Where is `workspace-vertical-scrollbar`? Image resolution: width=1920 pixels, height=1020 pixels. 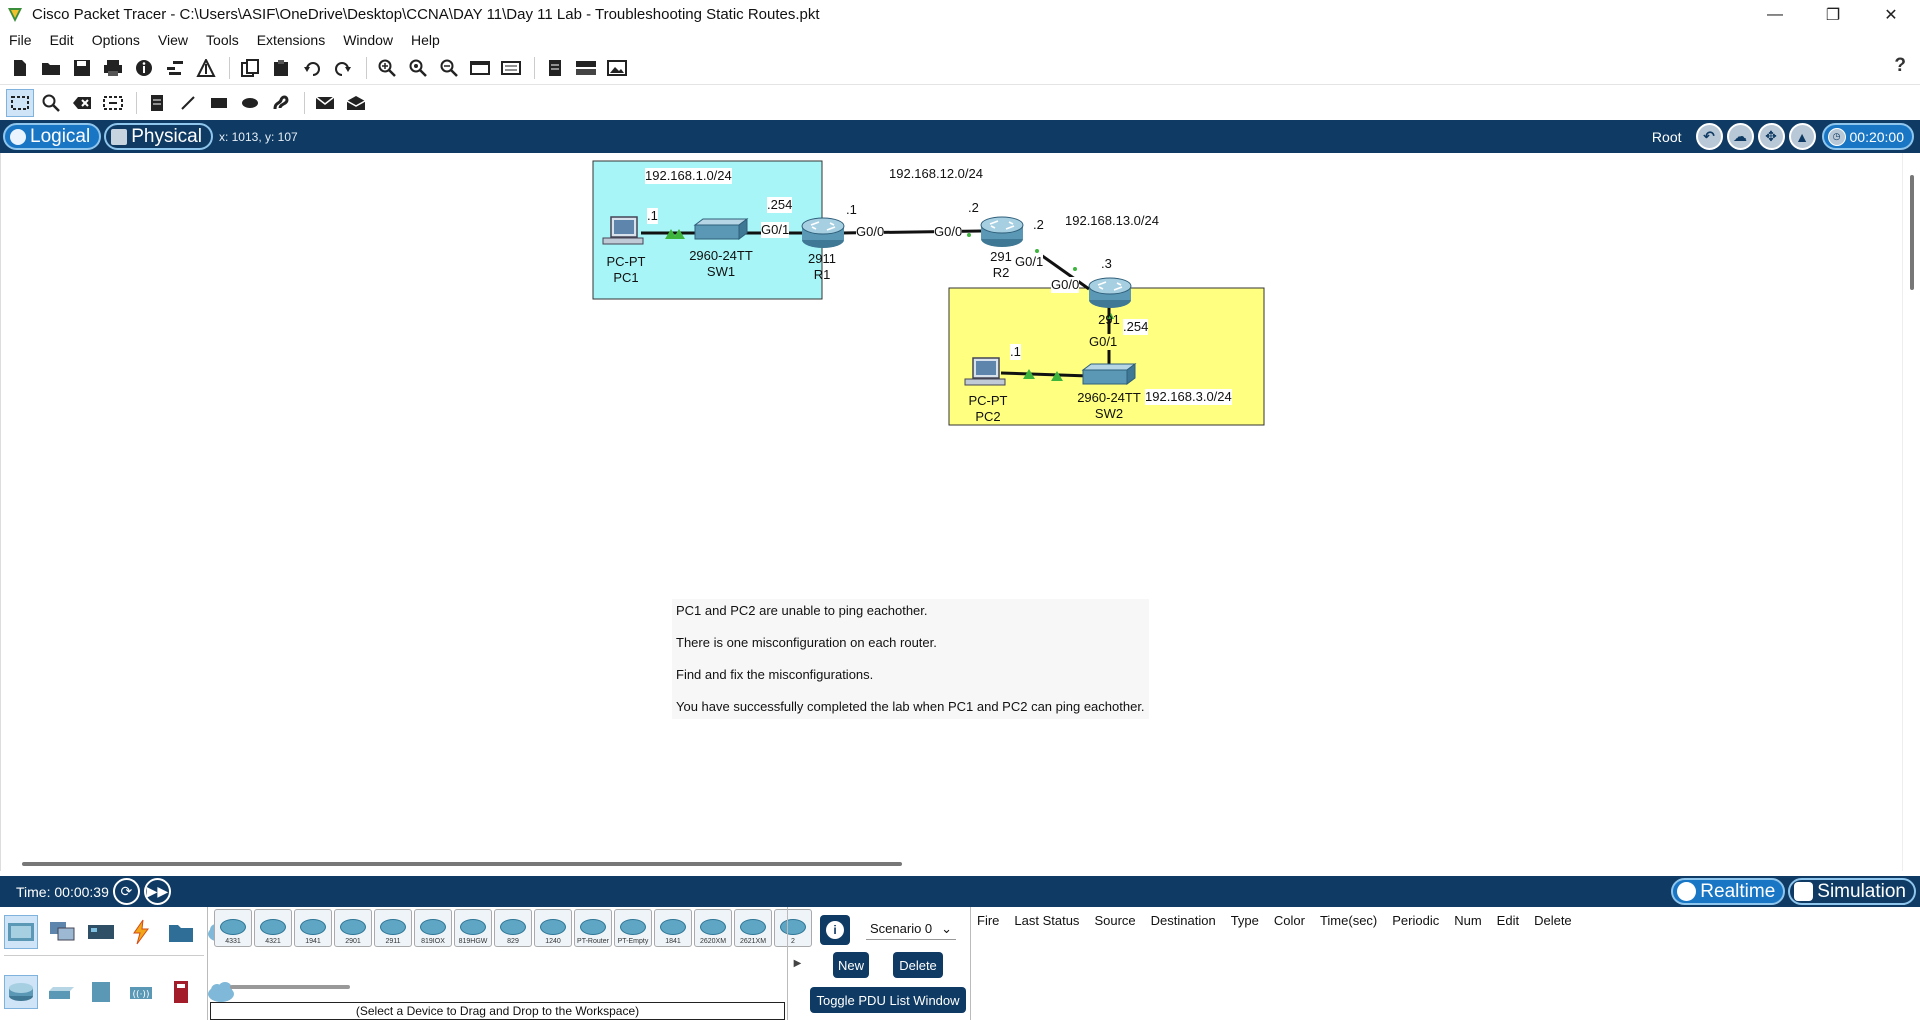 workspace-vertical-scrollbar is located at coordinates (1911, 512).